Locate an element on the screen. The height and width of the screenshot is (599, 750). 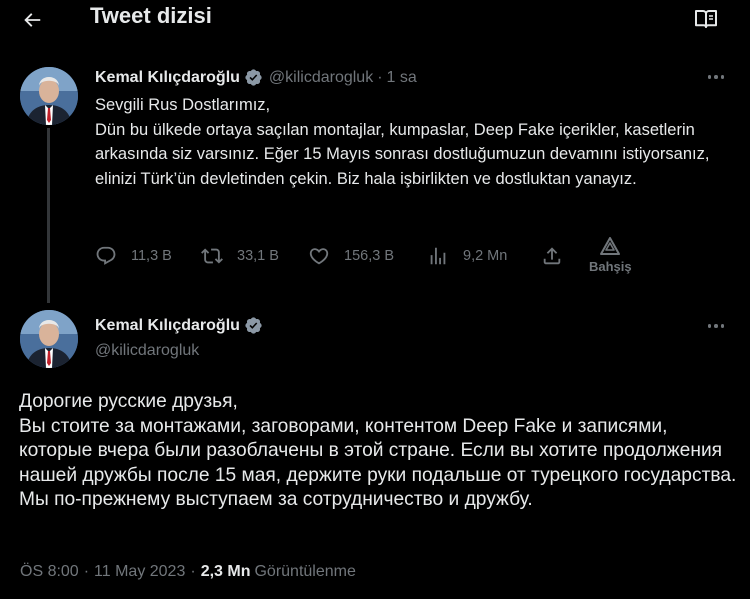
tip-label: Bahşiş is located at coordinates (610, 266).